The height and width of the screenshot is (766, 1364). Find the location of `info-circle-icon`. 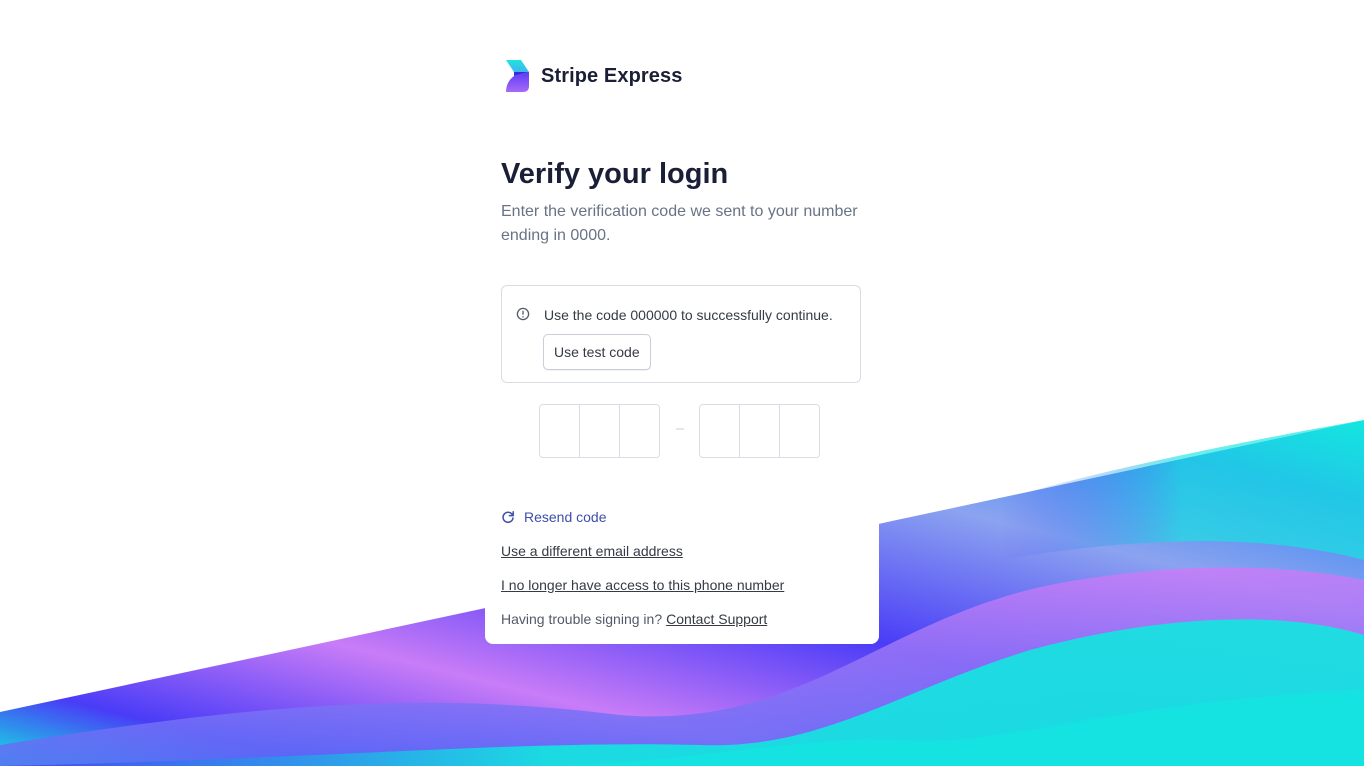

info-circle-icon is located at coordinates (523, 314).